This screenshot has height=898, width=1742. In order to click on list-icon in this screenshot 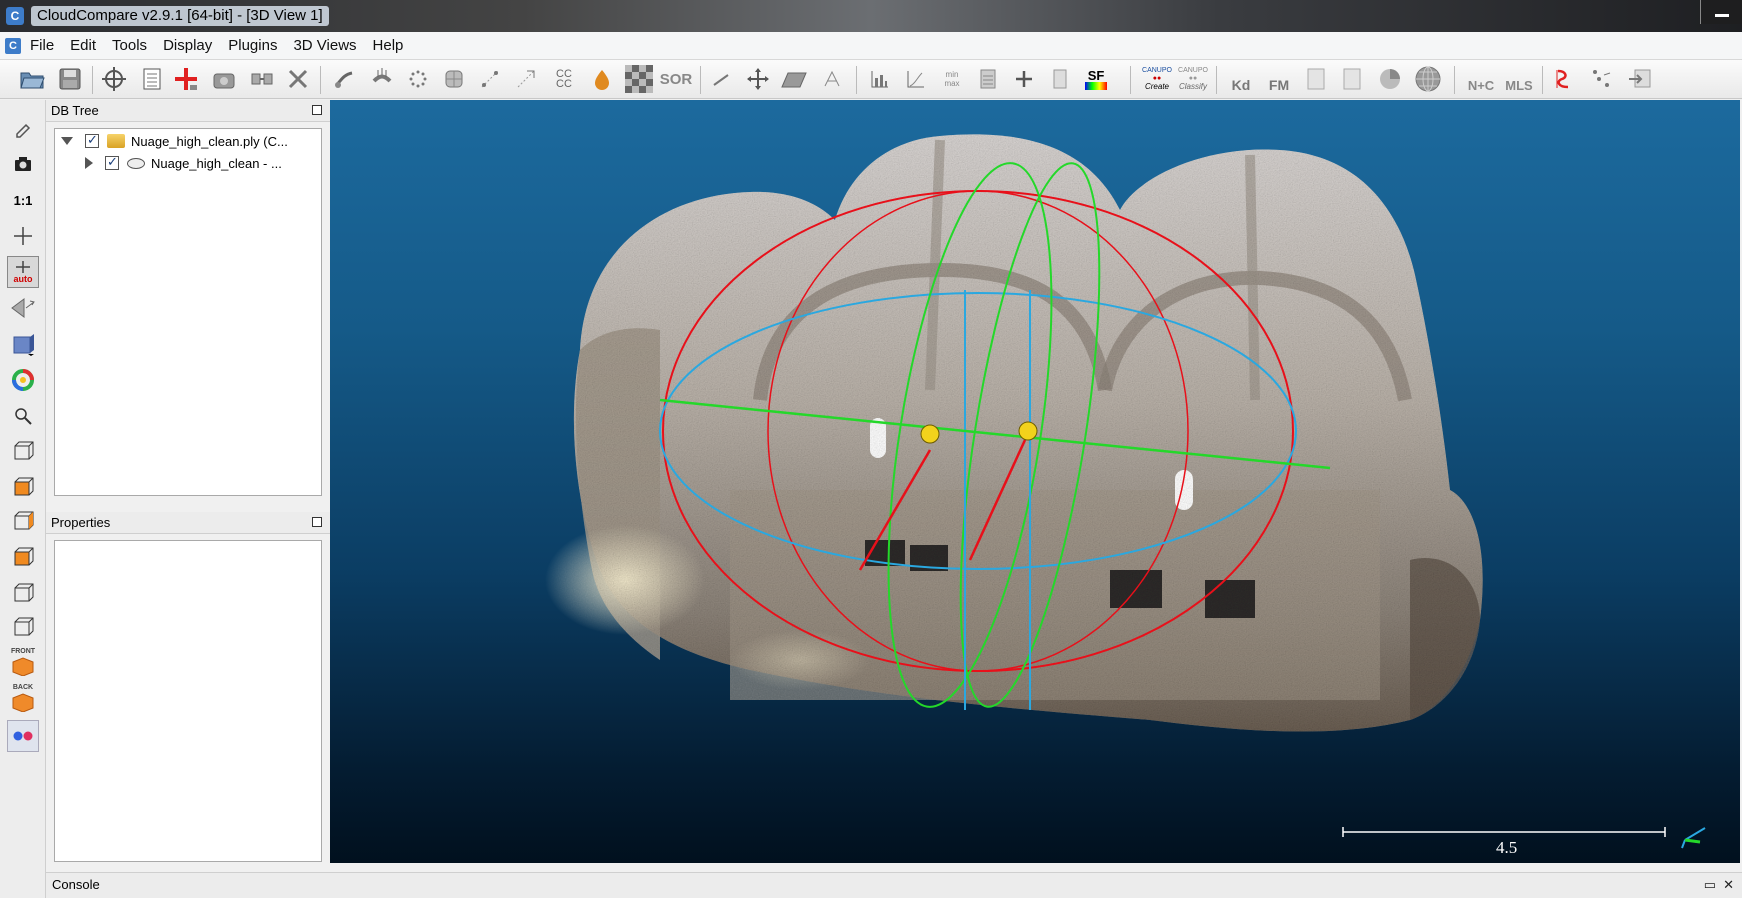, I will do `click(152, 79)`.